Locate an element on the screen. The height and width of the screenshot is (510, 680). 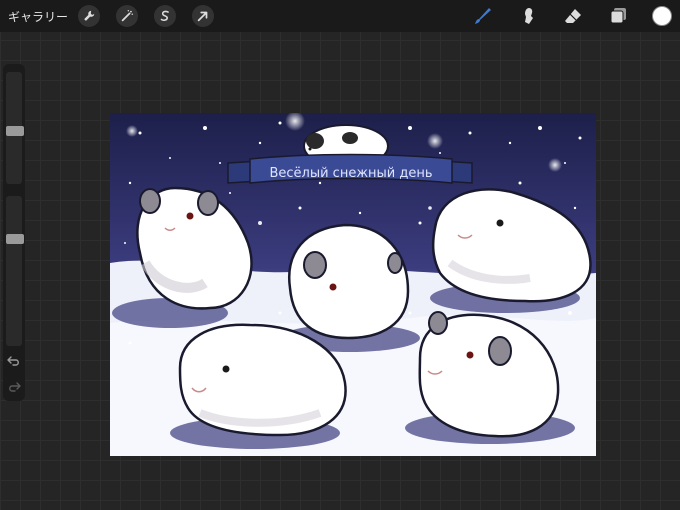
eraser-icon is located at coordinates (573, 16).